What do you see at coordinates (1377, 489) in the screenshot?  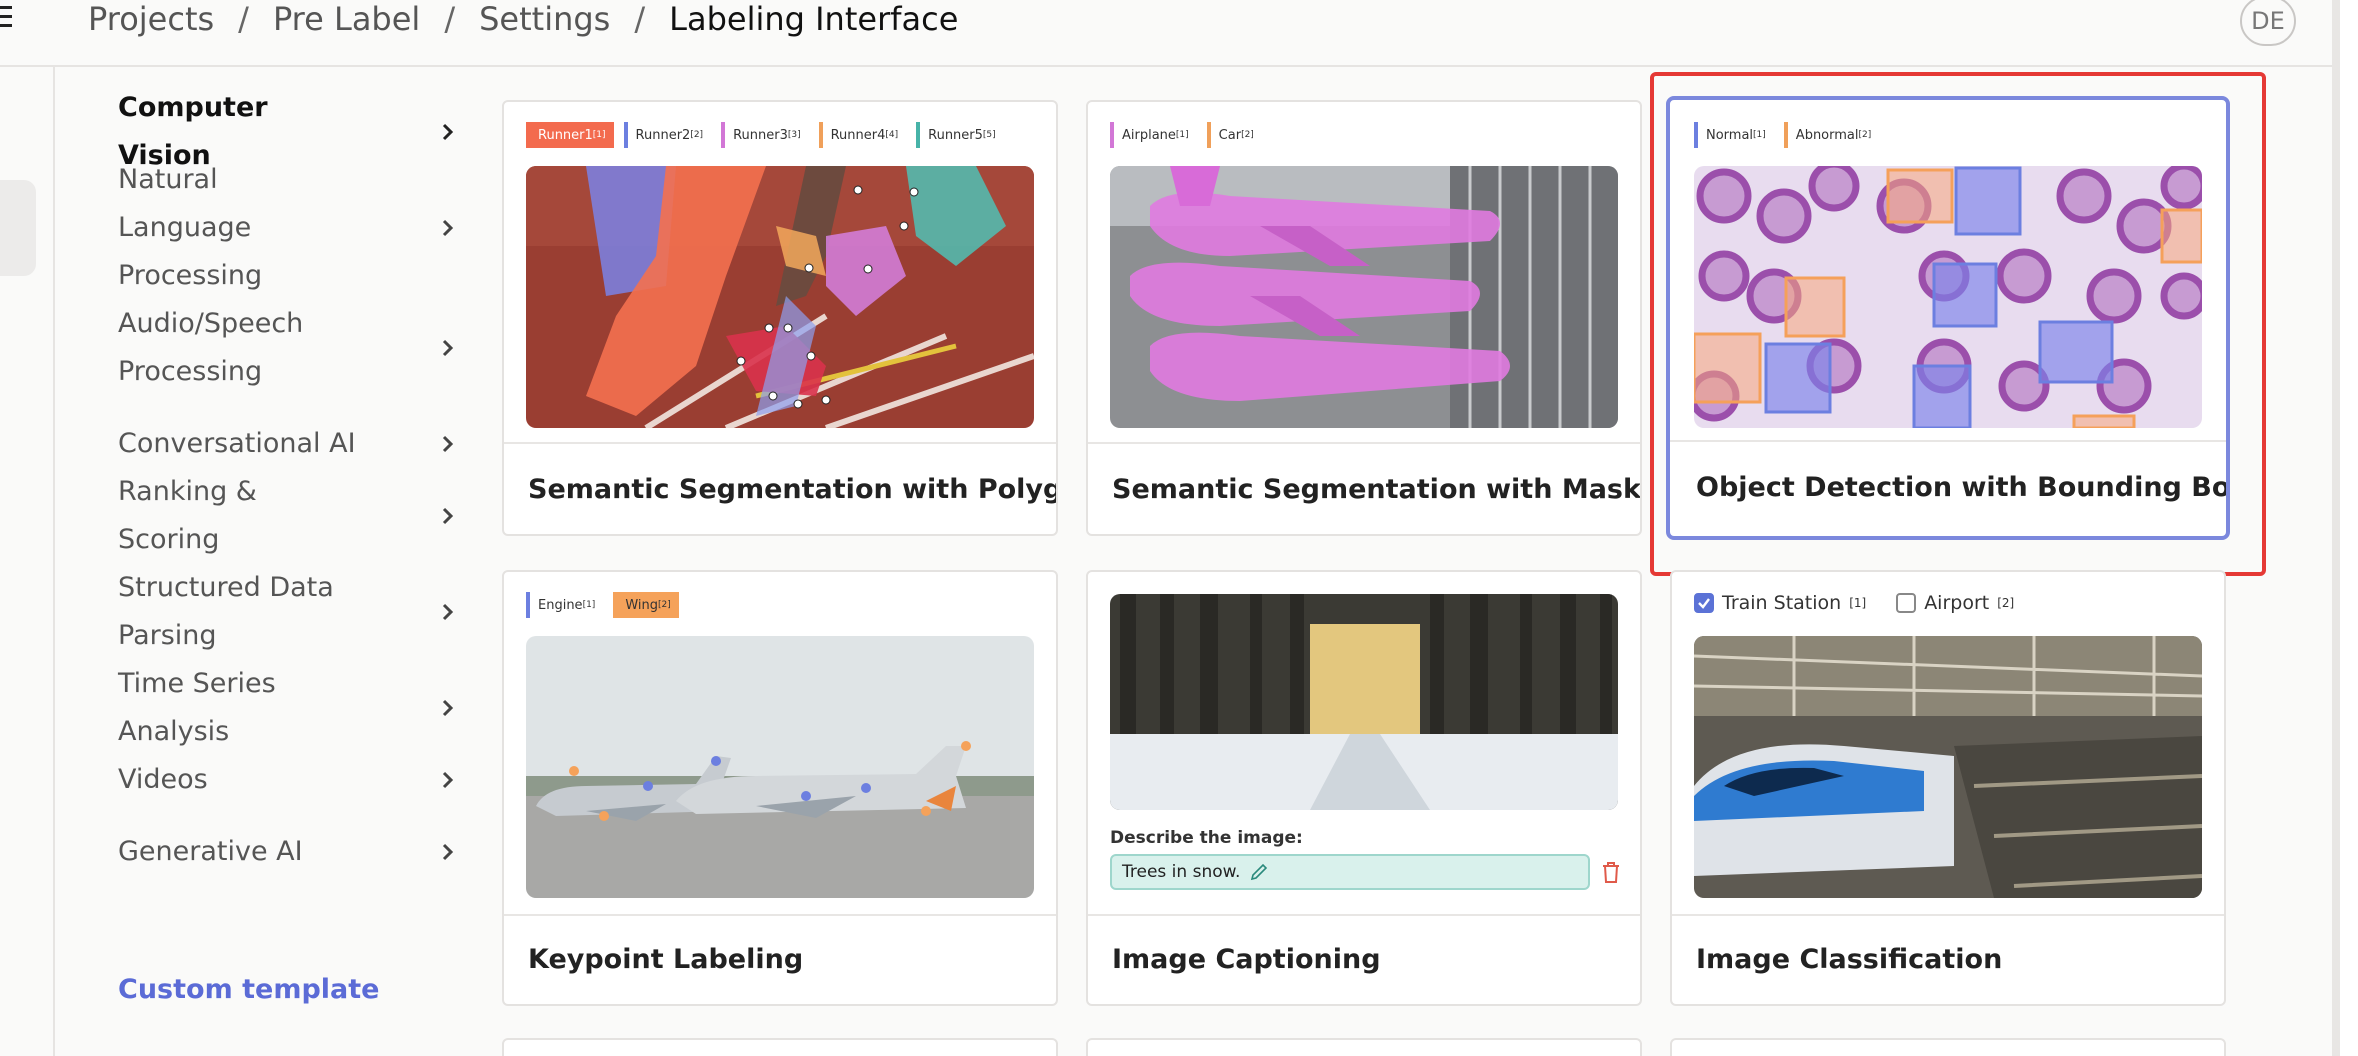 I see `card-title: Semantic Segmentation with Masks` at bounding box center [1377, 489].